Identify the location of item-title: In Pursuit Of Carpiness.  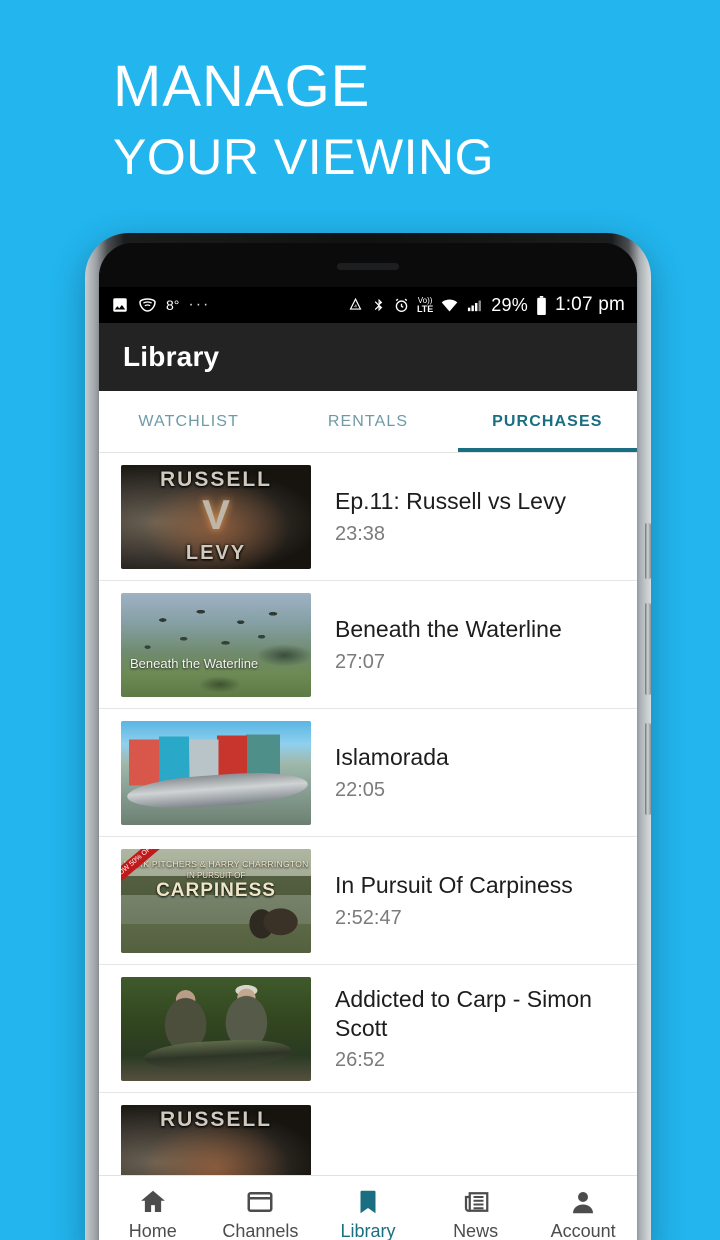
(454, 885).